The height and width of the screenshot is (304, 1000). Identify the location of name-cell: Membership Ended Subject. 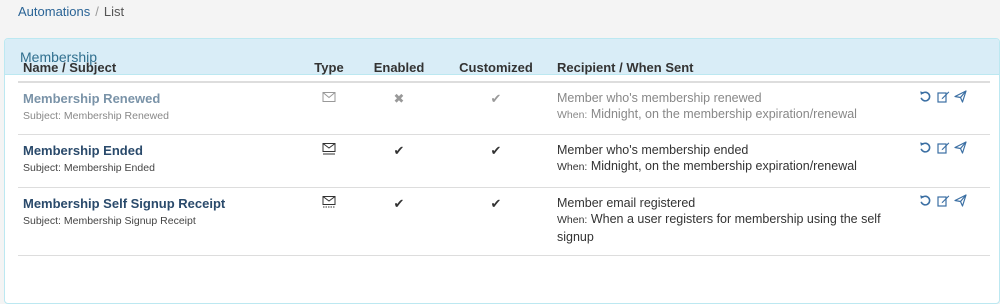
(159, 161).